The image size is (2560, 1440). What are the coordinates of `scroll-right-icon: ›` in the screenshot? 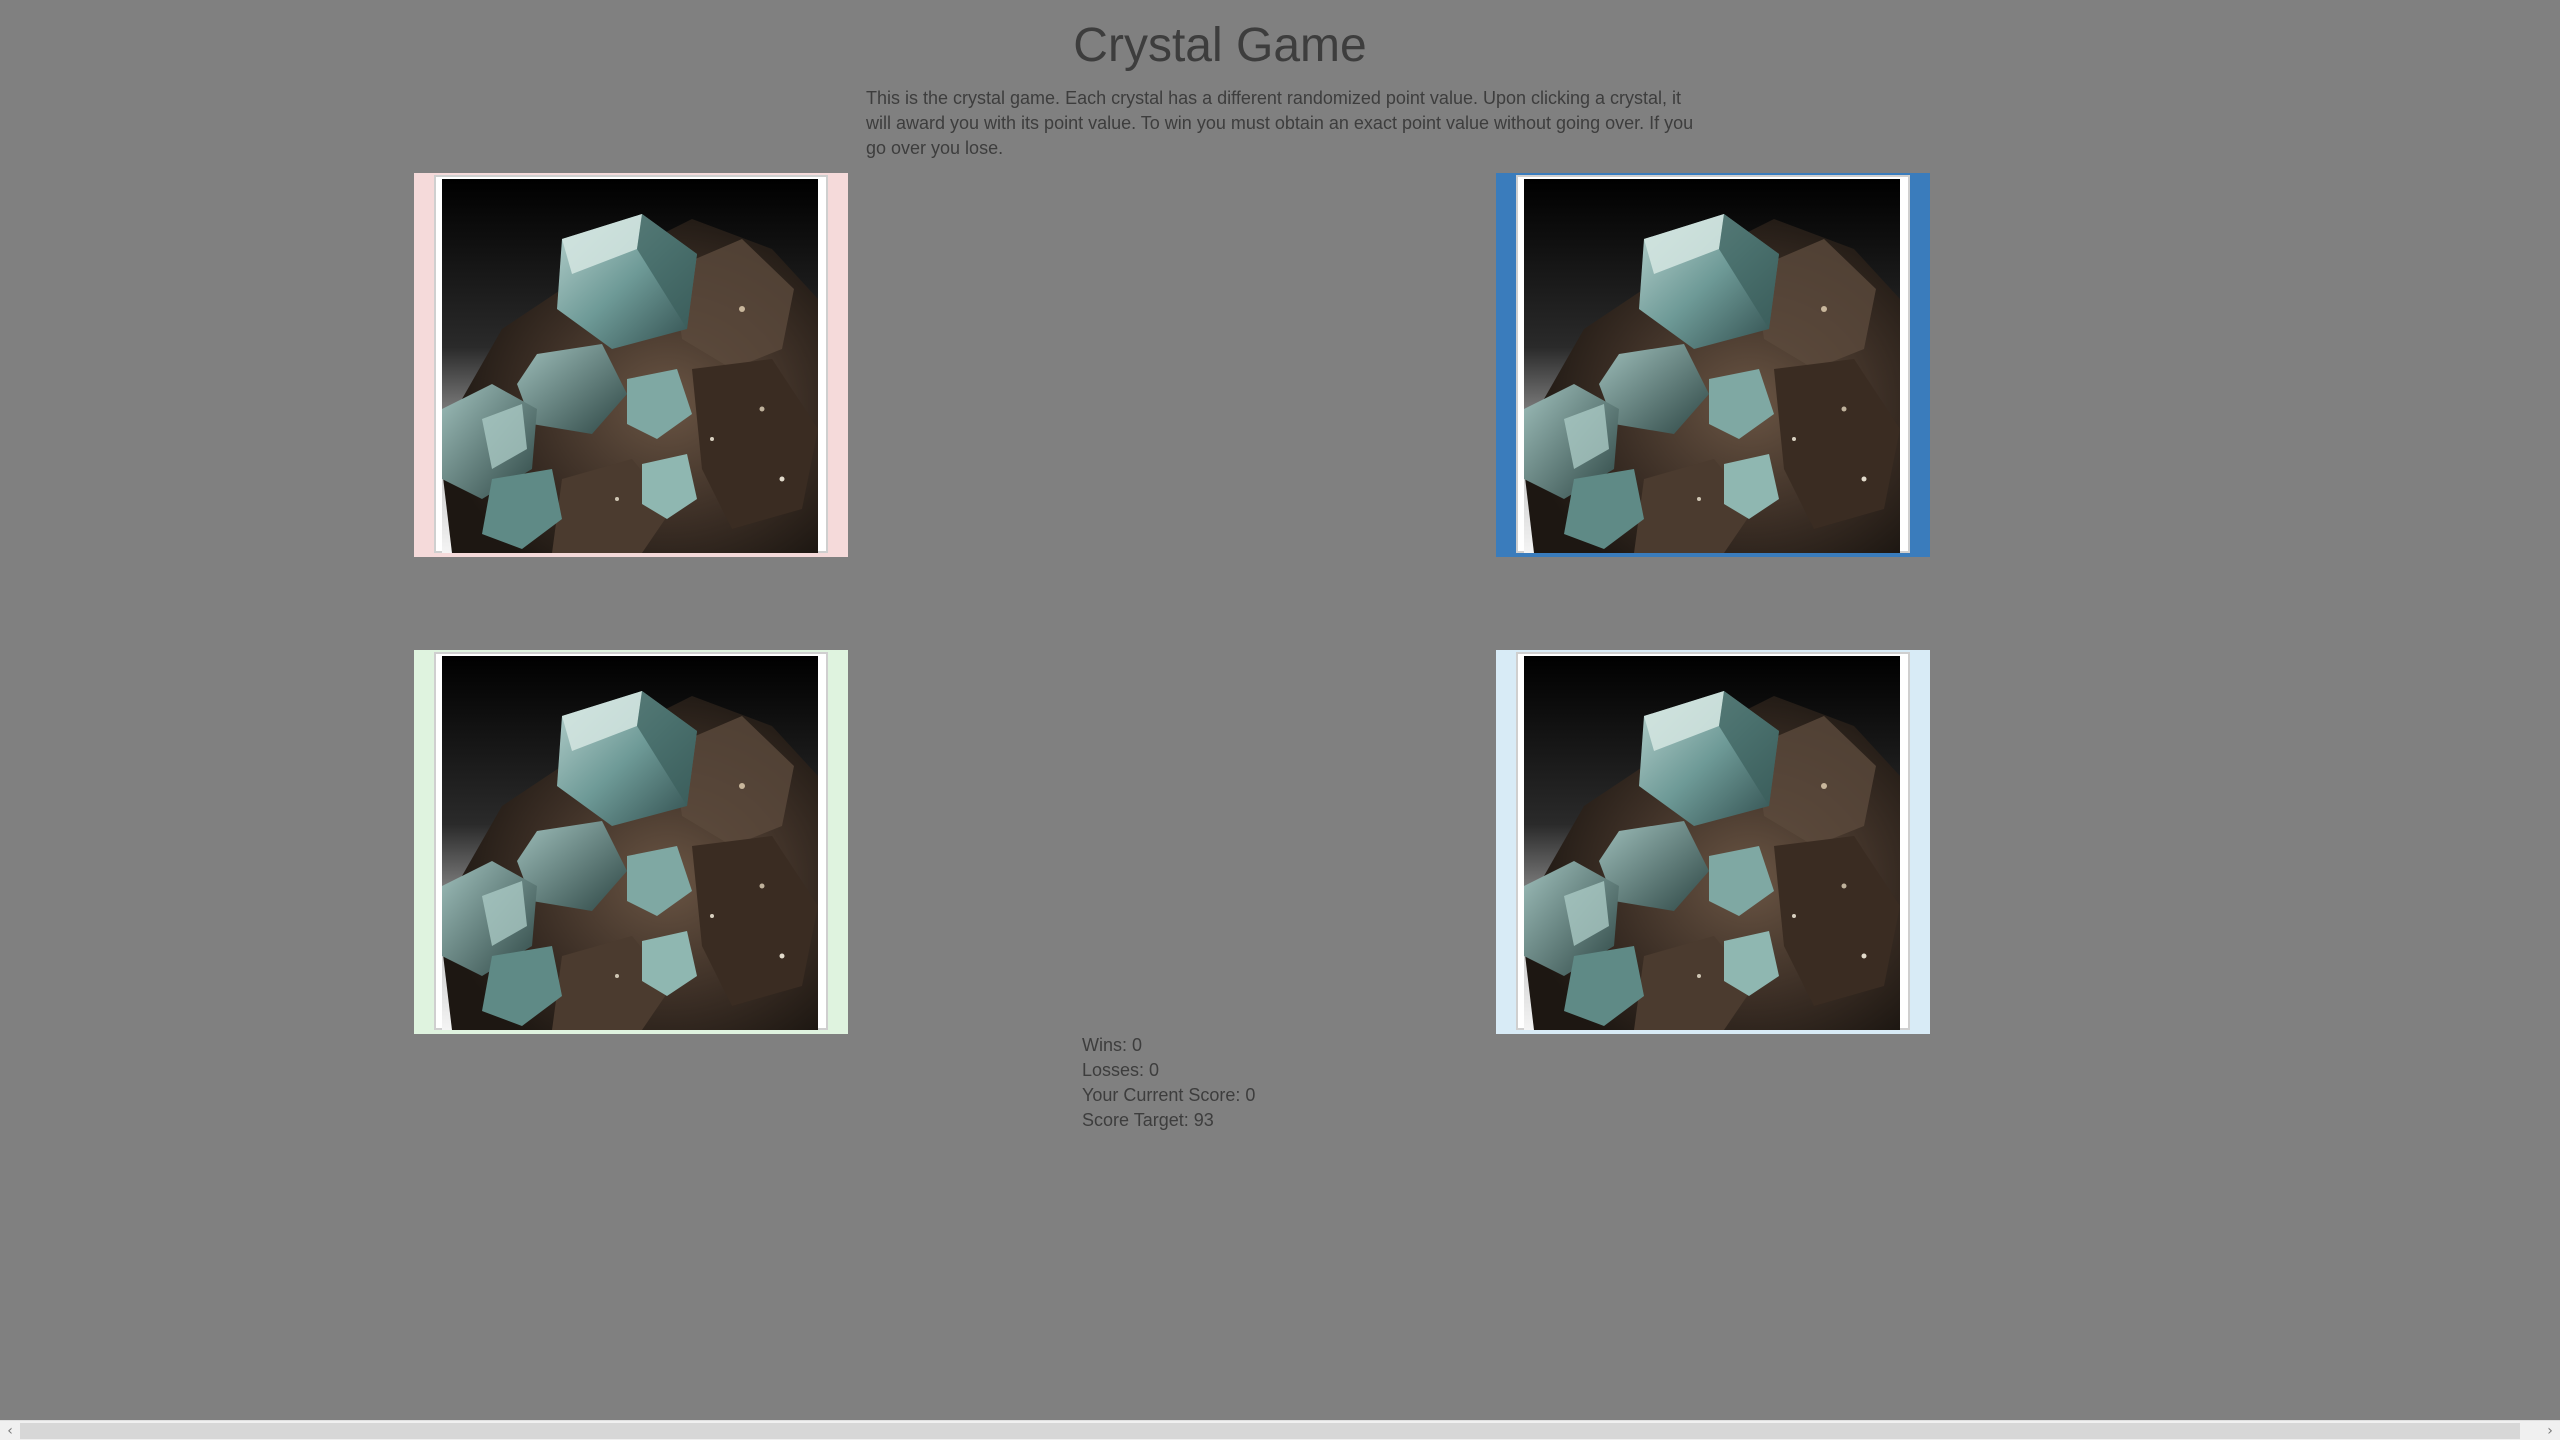 It's located at (2550, 1430).